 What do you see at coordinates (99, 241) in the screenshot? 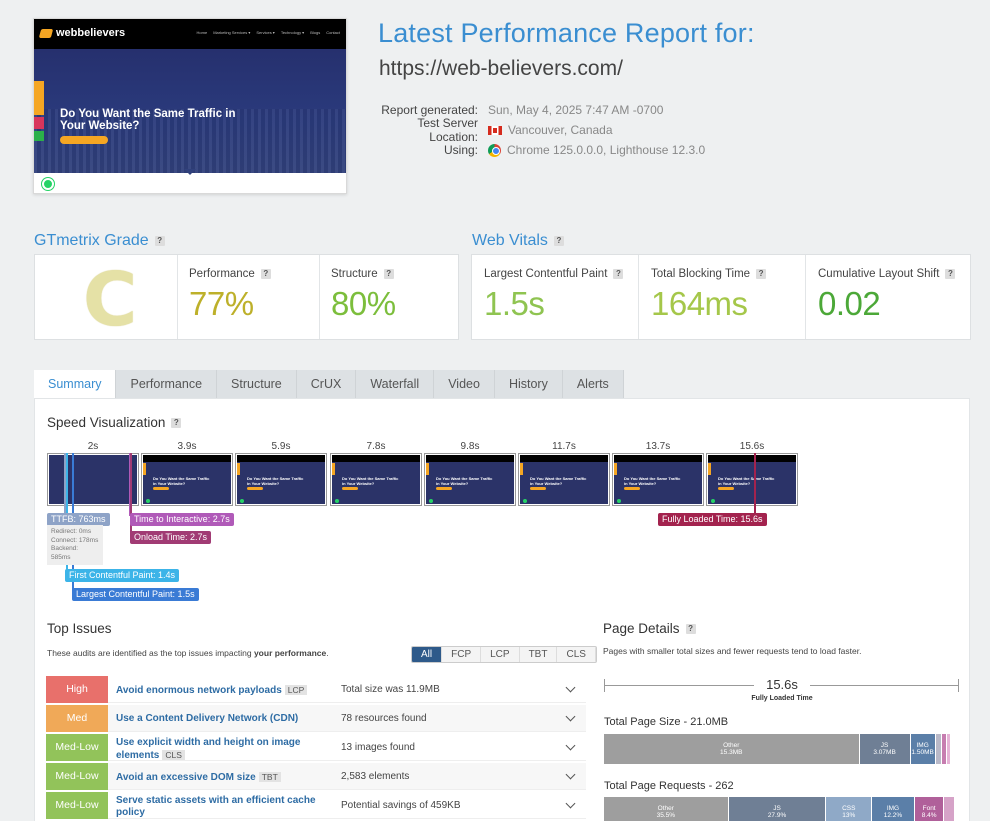
I see `gtmetrix-grade-title: GTmetrix Grade ?` at bounding box center [99, 241].